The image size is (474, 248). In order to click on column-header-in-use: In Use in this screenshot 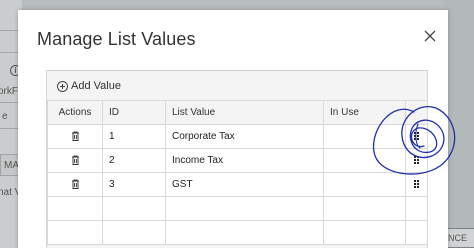, I will do `click(364, 112)`.